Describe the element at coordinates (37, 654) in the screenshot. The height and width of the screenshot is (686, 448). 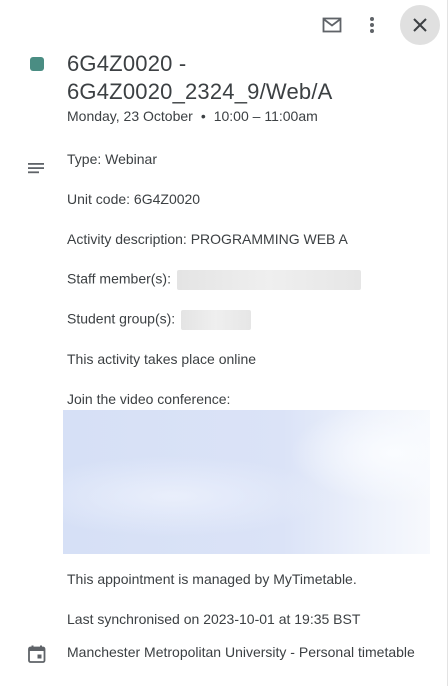
I see `calendar-icon` at that location.